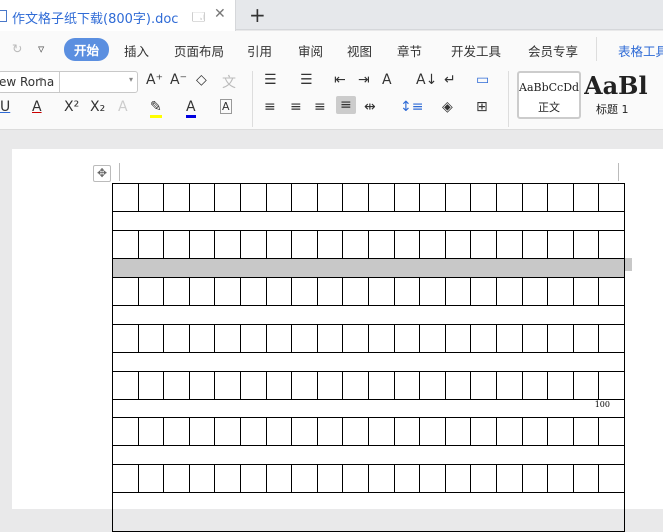 The width and height of the screenshot is (663, 532). I want to click on subscript-icon: X₂, so click(97, 107).